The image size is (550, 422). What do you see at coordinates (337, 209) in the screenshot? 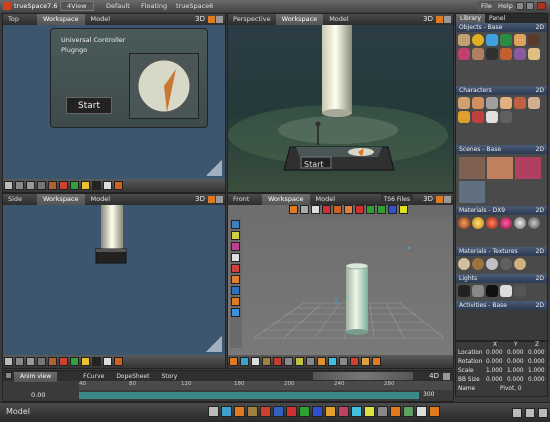
I see `edge-icon` at bounding box center [337, 209].